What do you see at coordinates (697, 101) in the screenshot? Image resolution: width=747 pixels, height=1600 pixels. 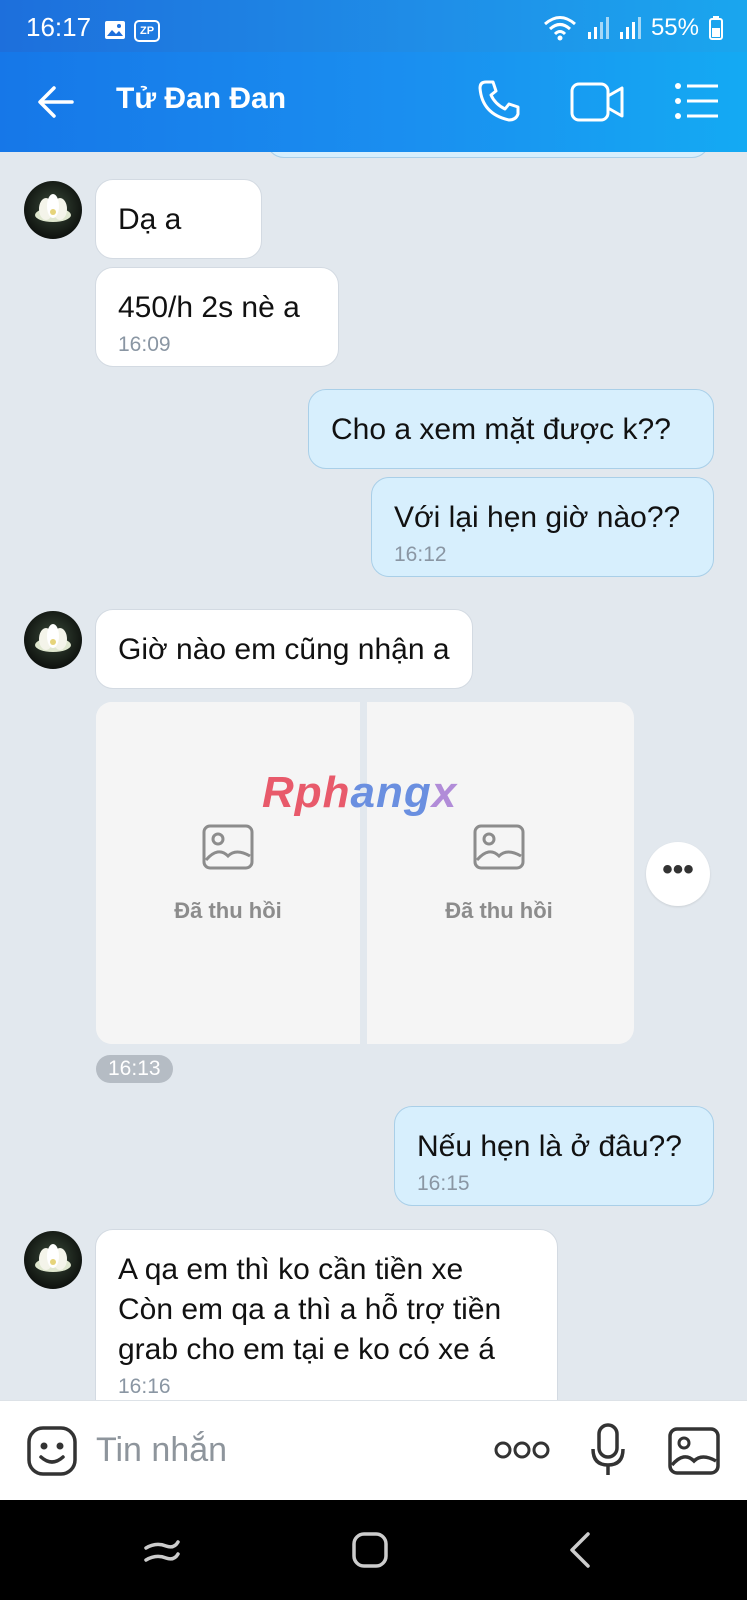 I see `menu-list-icon` at bounding box center [697, 101].